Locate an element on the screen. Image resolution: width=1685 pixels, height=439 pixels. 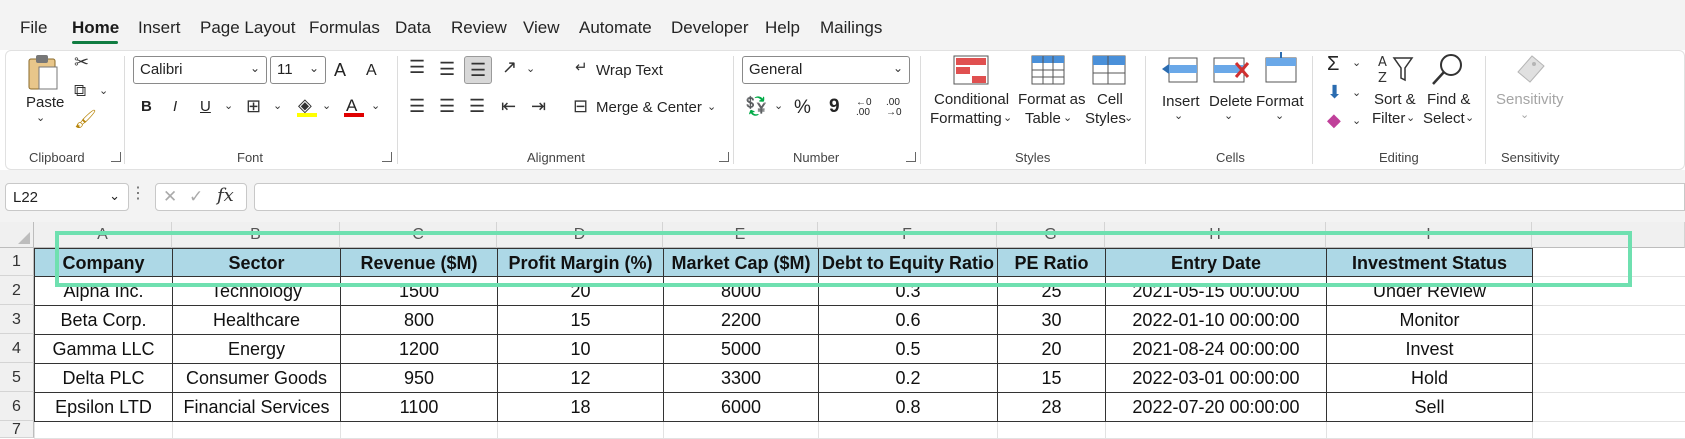
table-cell: Healthcare is located at coordinates (256, 320).